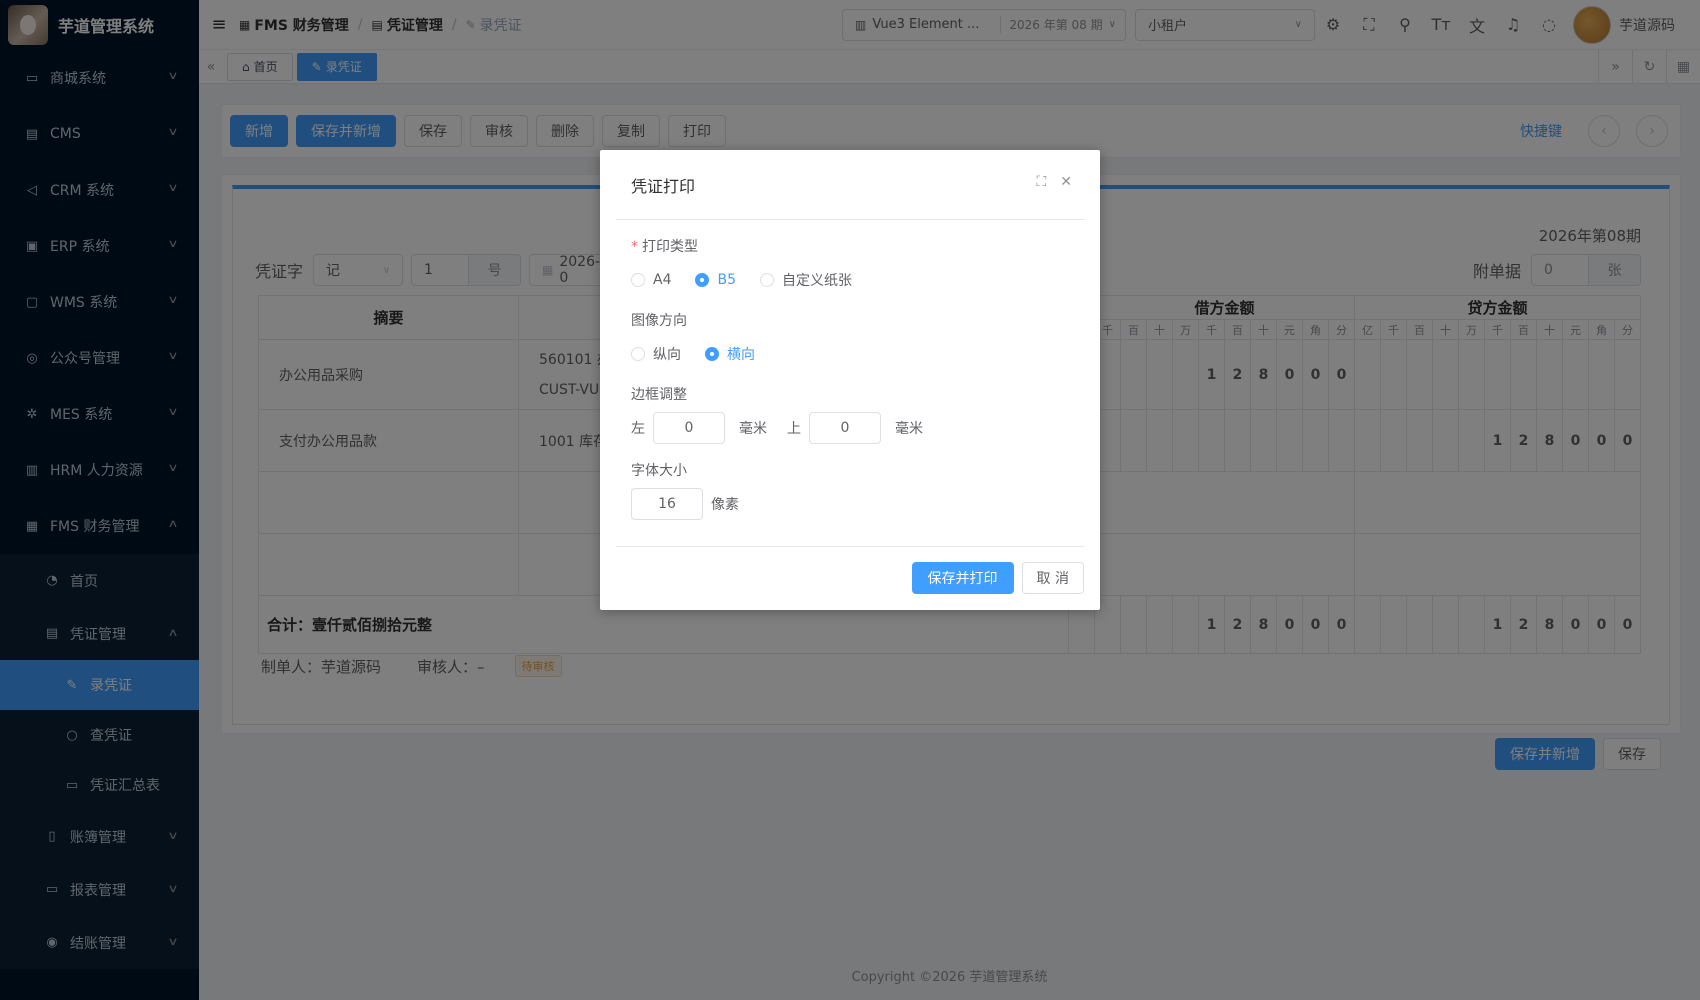 The height and width of the screenshot is (1000, 1700). What do you see at coordinates (689, 428) in the screenshot?
I see `left-margin-input: 0` at bounding box center [689, 428].